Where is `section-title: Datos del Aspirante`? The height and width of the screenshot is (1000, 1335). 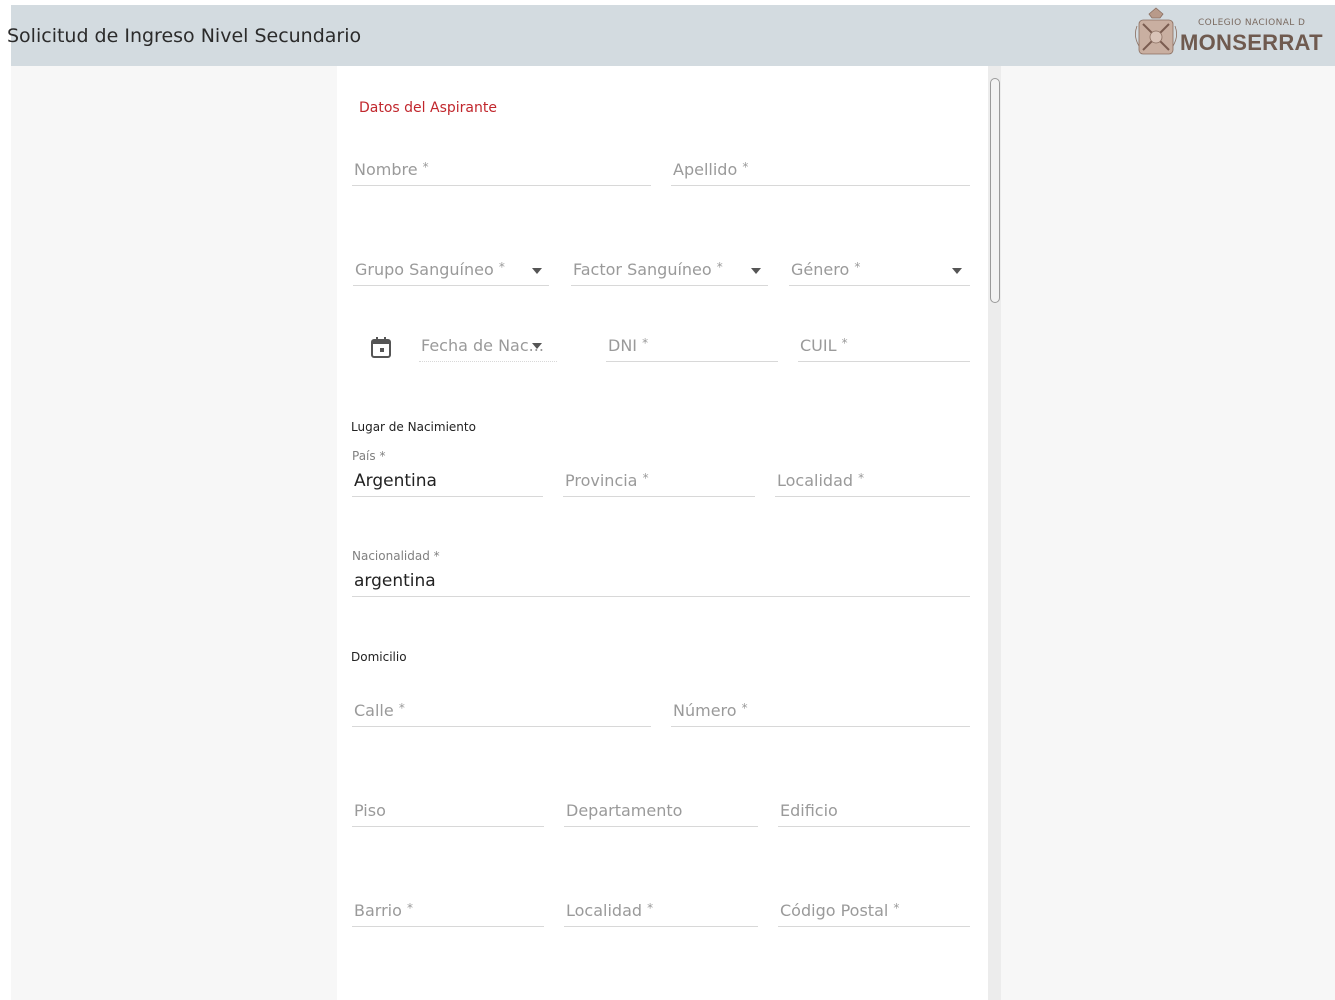 section-title: Datos del Aspirante is located at coordinates (428, 108).